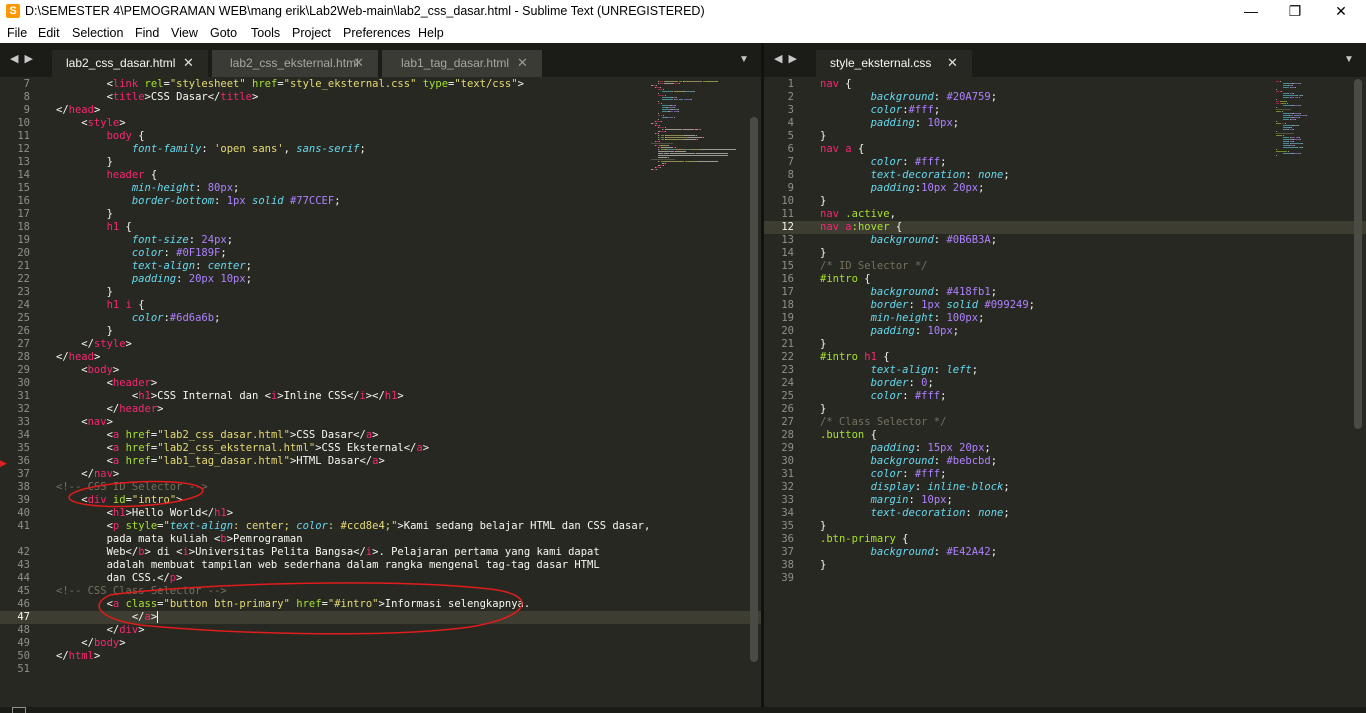 This screenshot has width=1366, height=713. What do you see at coordinates (1065, 344) in the screenshot?
I see `code-line: 21}` at bounding box center [1065, 344].